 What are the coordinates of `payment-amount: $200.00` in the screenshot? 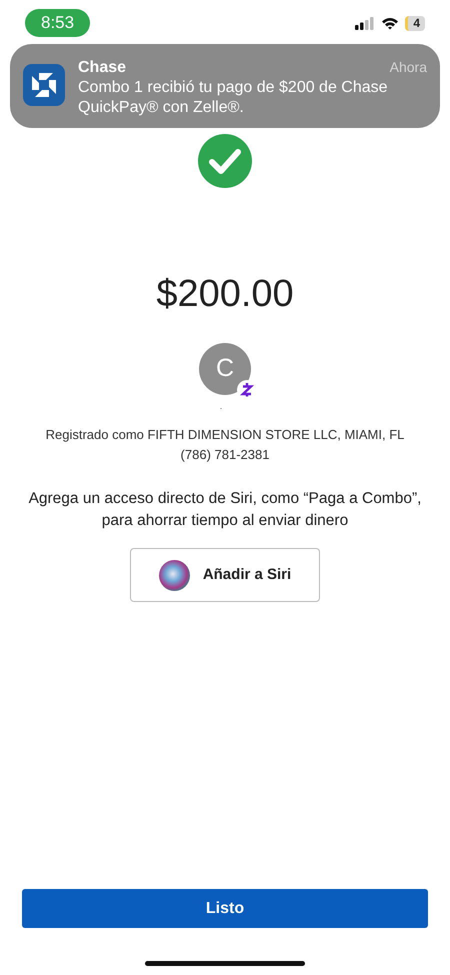 It's located at (225, 294).